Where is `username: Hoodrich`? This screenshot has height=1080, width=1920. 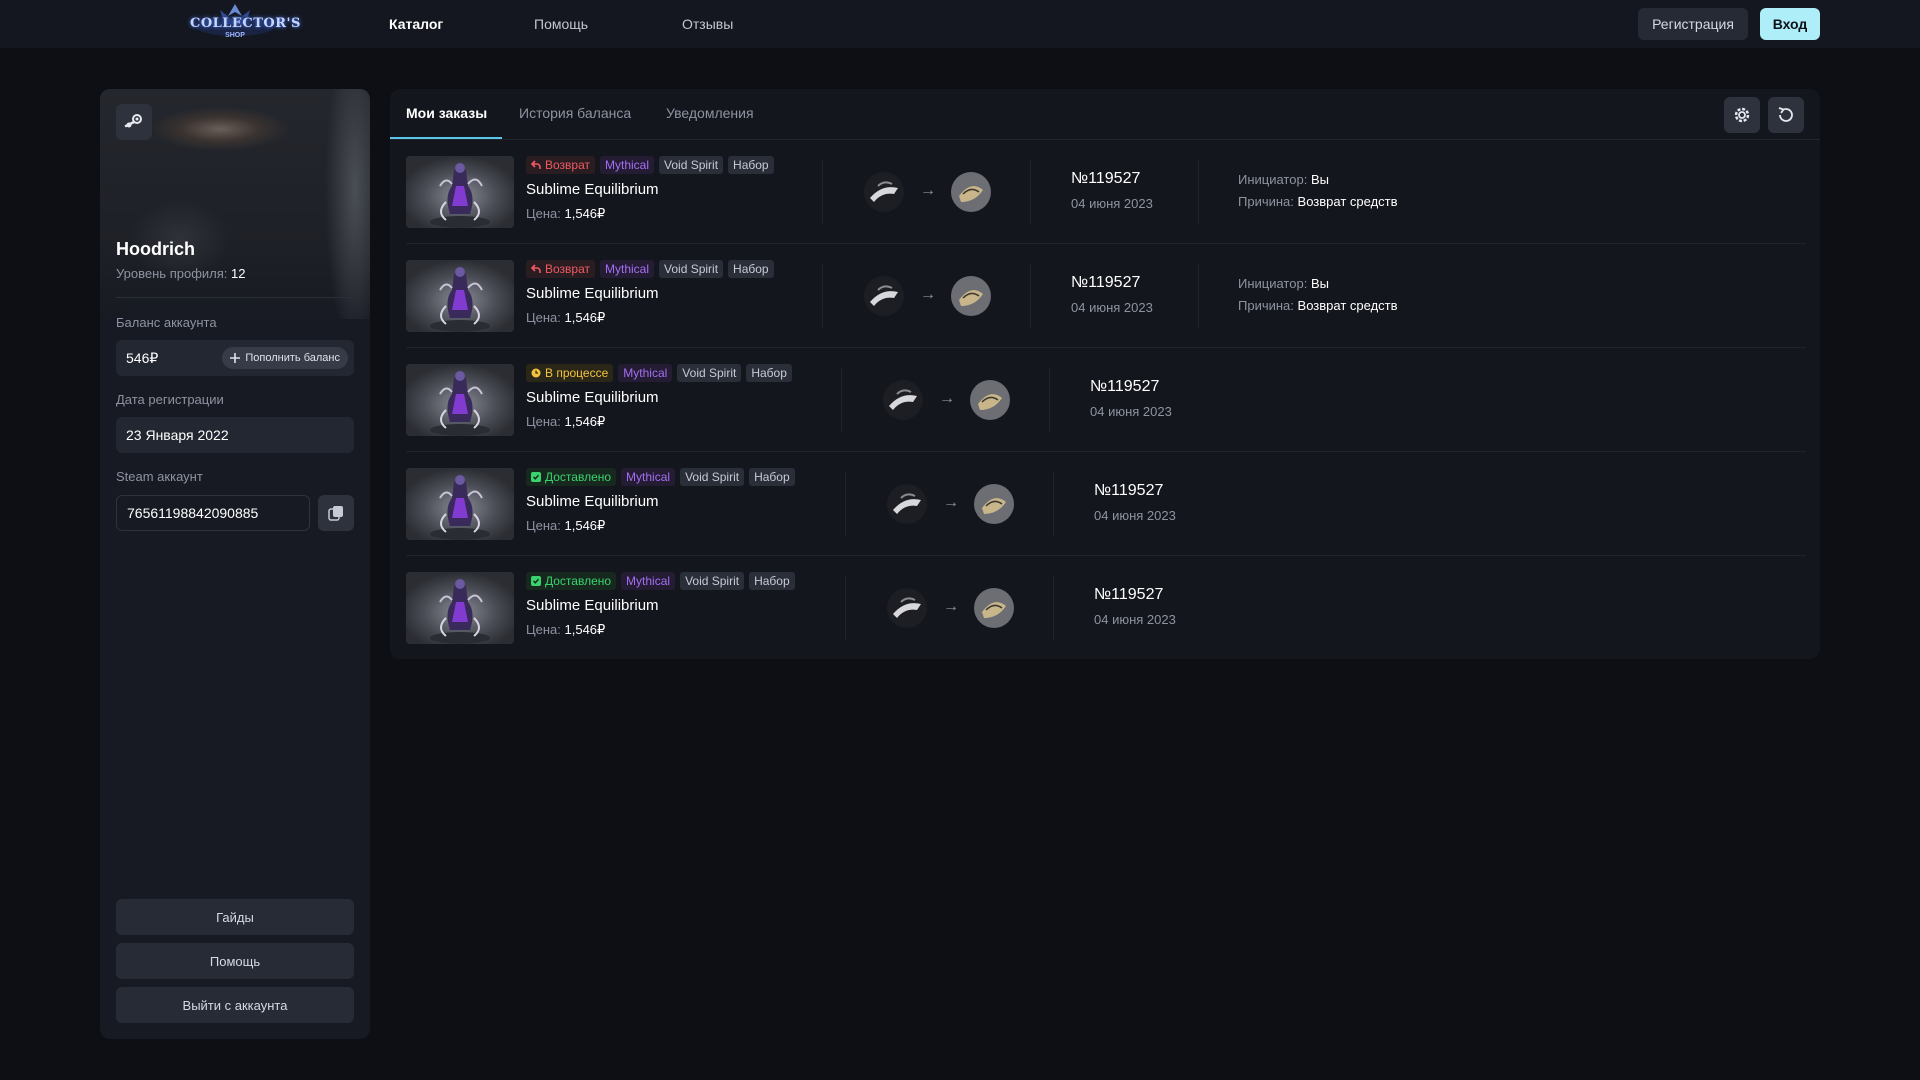
username: Hoodrich is located at coordinates (155, 249).